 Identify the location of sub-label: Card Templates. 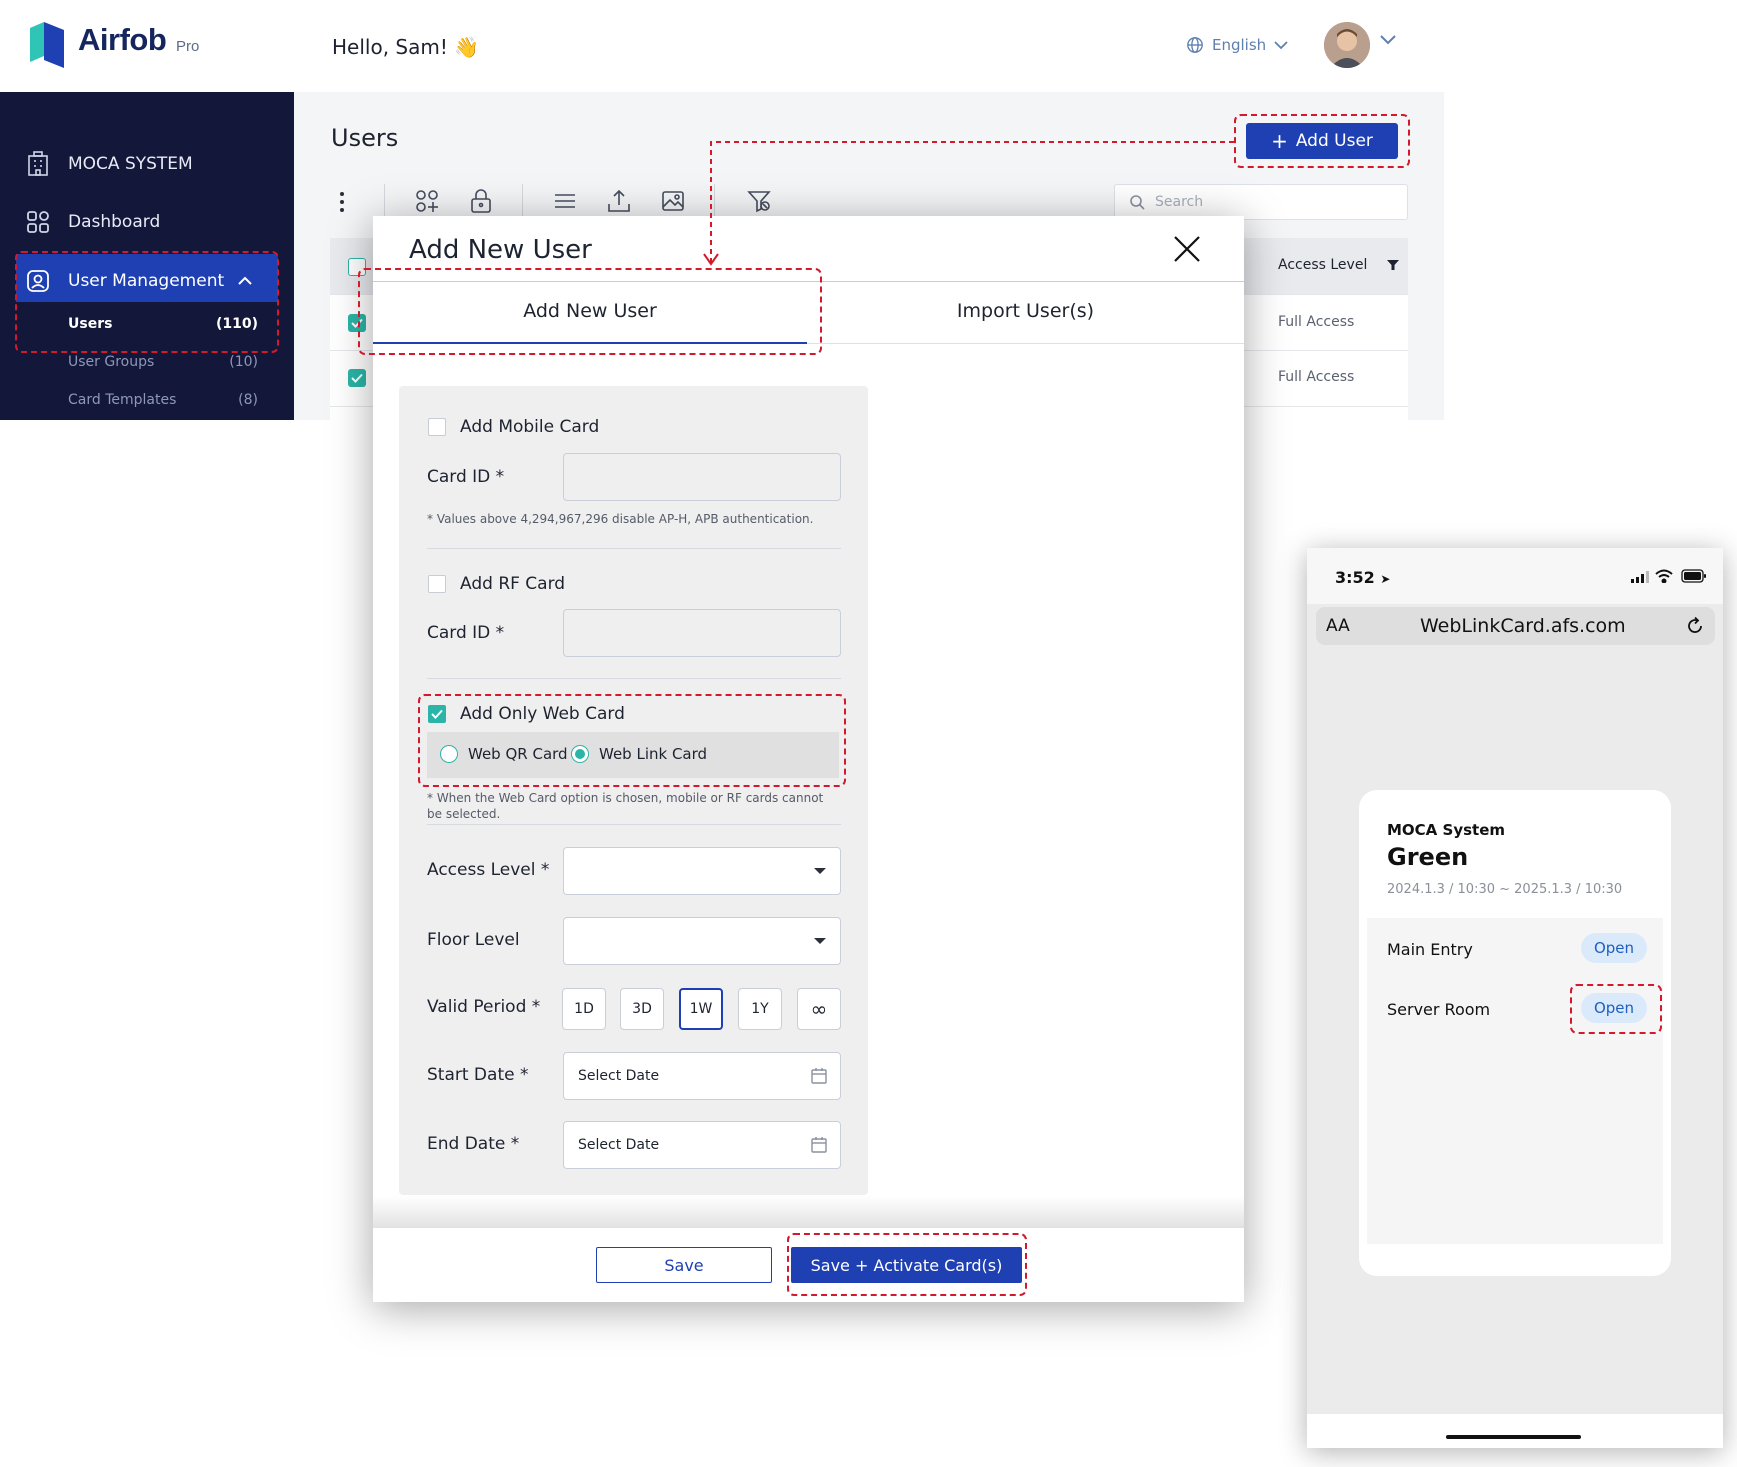
(122, 400).